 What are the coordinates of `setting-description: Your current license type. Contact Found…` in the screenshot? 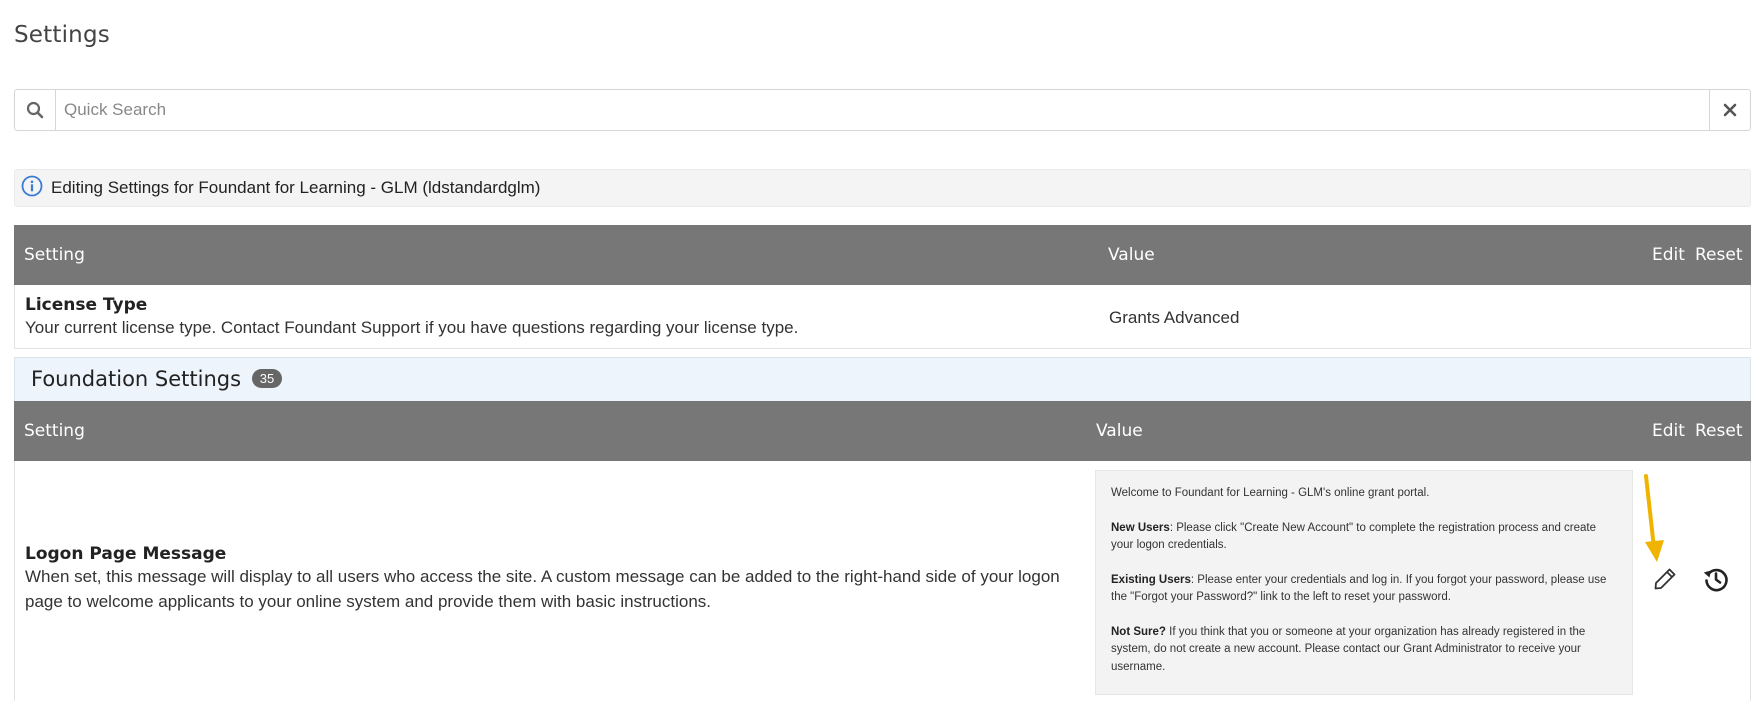 It's located at (412, 327).